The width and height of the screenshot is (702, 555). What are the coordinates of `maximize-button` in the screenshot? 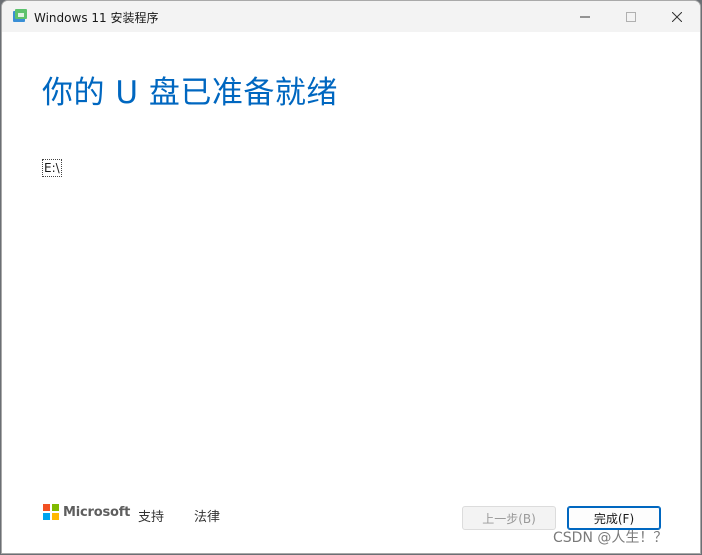 It's located at (631, 16).